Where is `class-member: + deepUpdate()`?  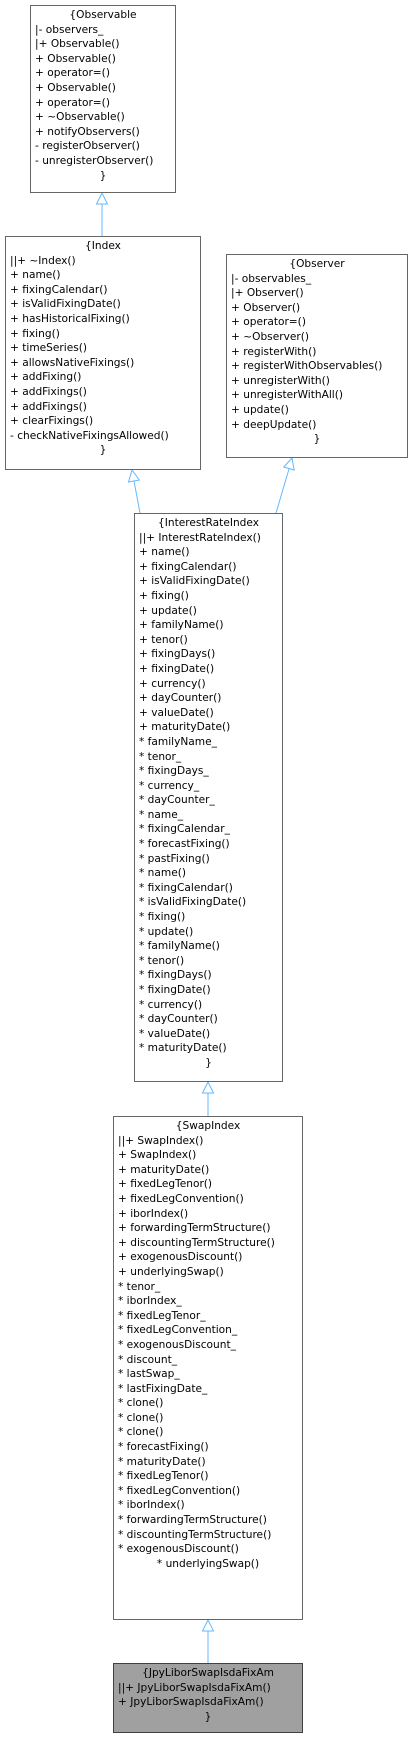 class-member: + deepUpdate() is located at coordinates (274, 424).